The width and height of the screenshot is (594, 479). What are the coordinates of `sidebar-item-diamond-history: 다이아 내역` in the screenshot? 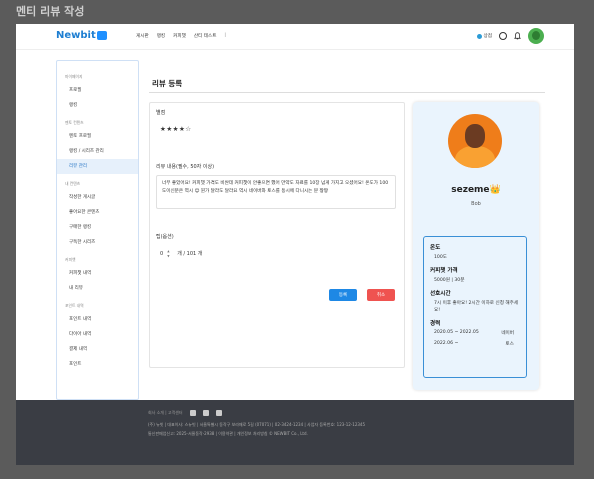 It's located at (97, 334).